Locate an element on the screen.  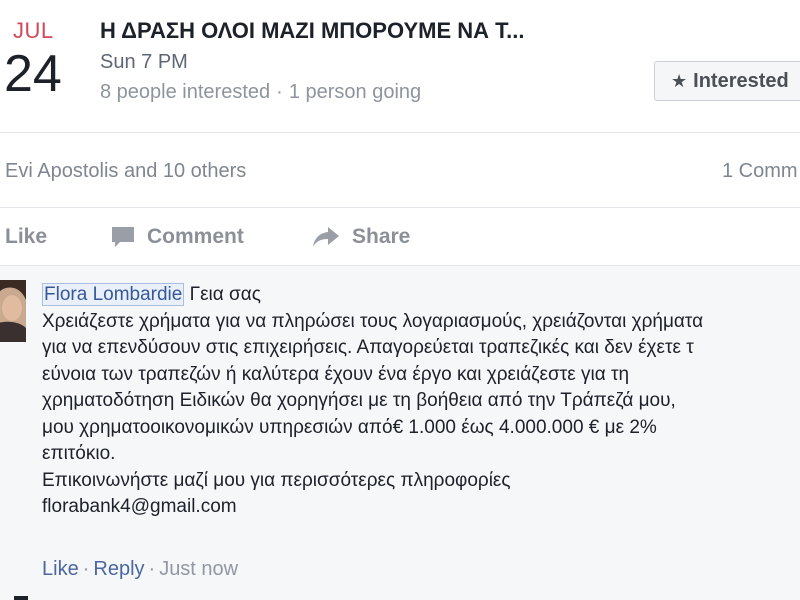
comment-greeting: Γεια σας is located at coordinates (222, 294).